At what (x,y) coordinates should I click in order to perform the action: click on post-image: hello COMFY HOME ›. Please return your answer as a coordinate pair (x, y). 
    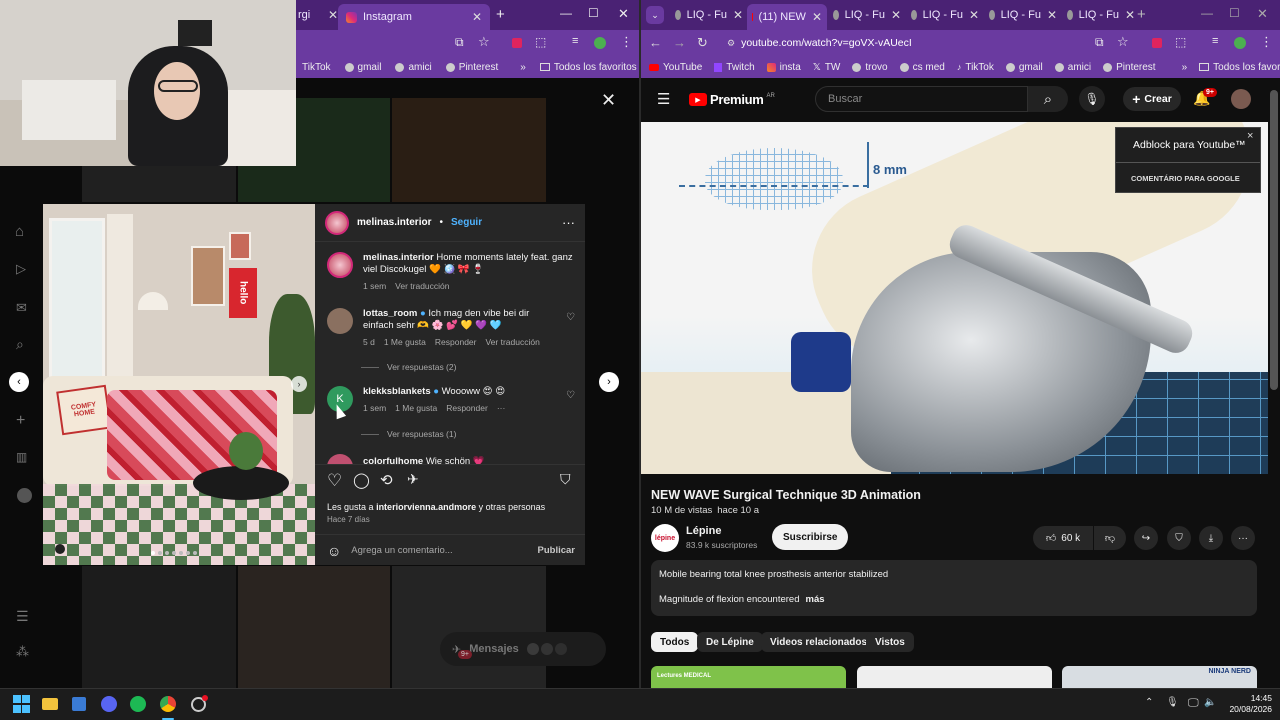
    Looking at the image, I should click on (179, 384).